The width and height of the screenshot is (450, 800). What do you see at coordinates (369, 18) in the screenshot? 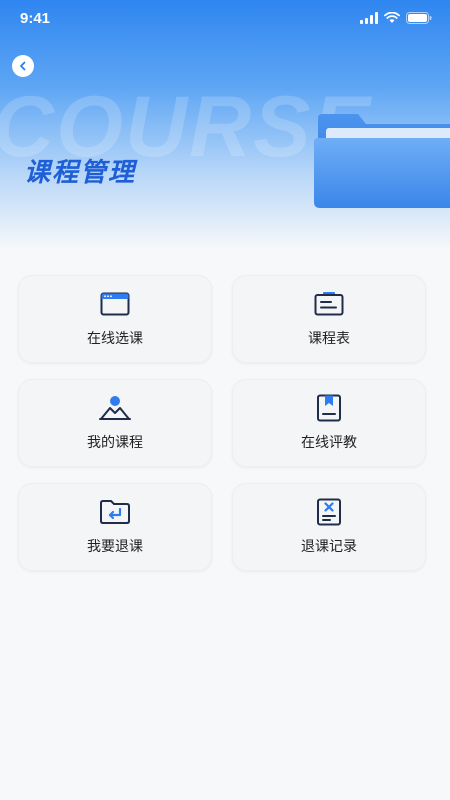
I see `signal-icon` at bounding box center [369, 18].